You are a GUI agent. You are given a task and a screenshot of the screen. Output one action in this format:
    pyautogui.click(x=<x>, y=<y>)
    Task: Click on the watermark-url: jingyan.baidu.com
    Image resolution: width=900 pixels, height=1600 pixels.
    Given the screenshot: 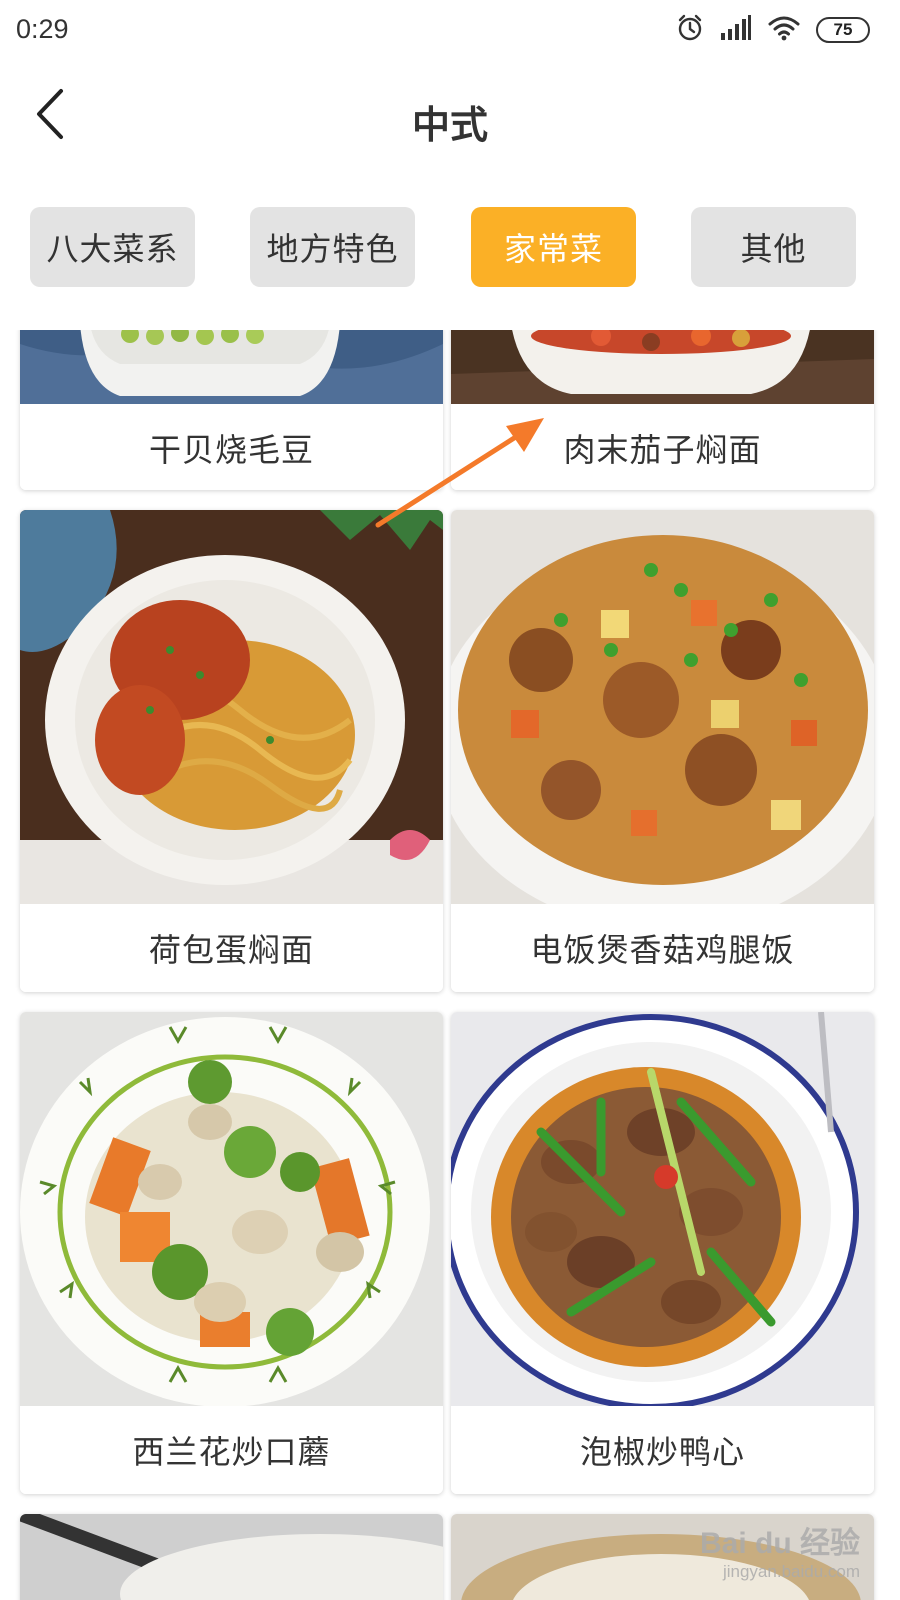 What is the action you would take?
    pyautogui.click(x=791, y=1571)
    